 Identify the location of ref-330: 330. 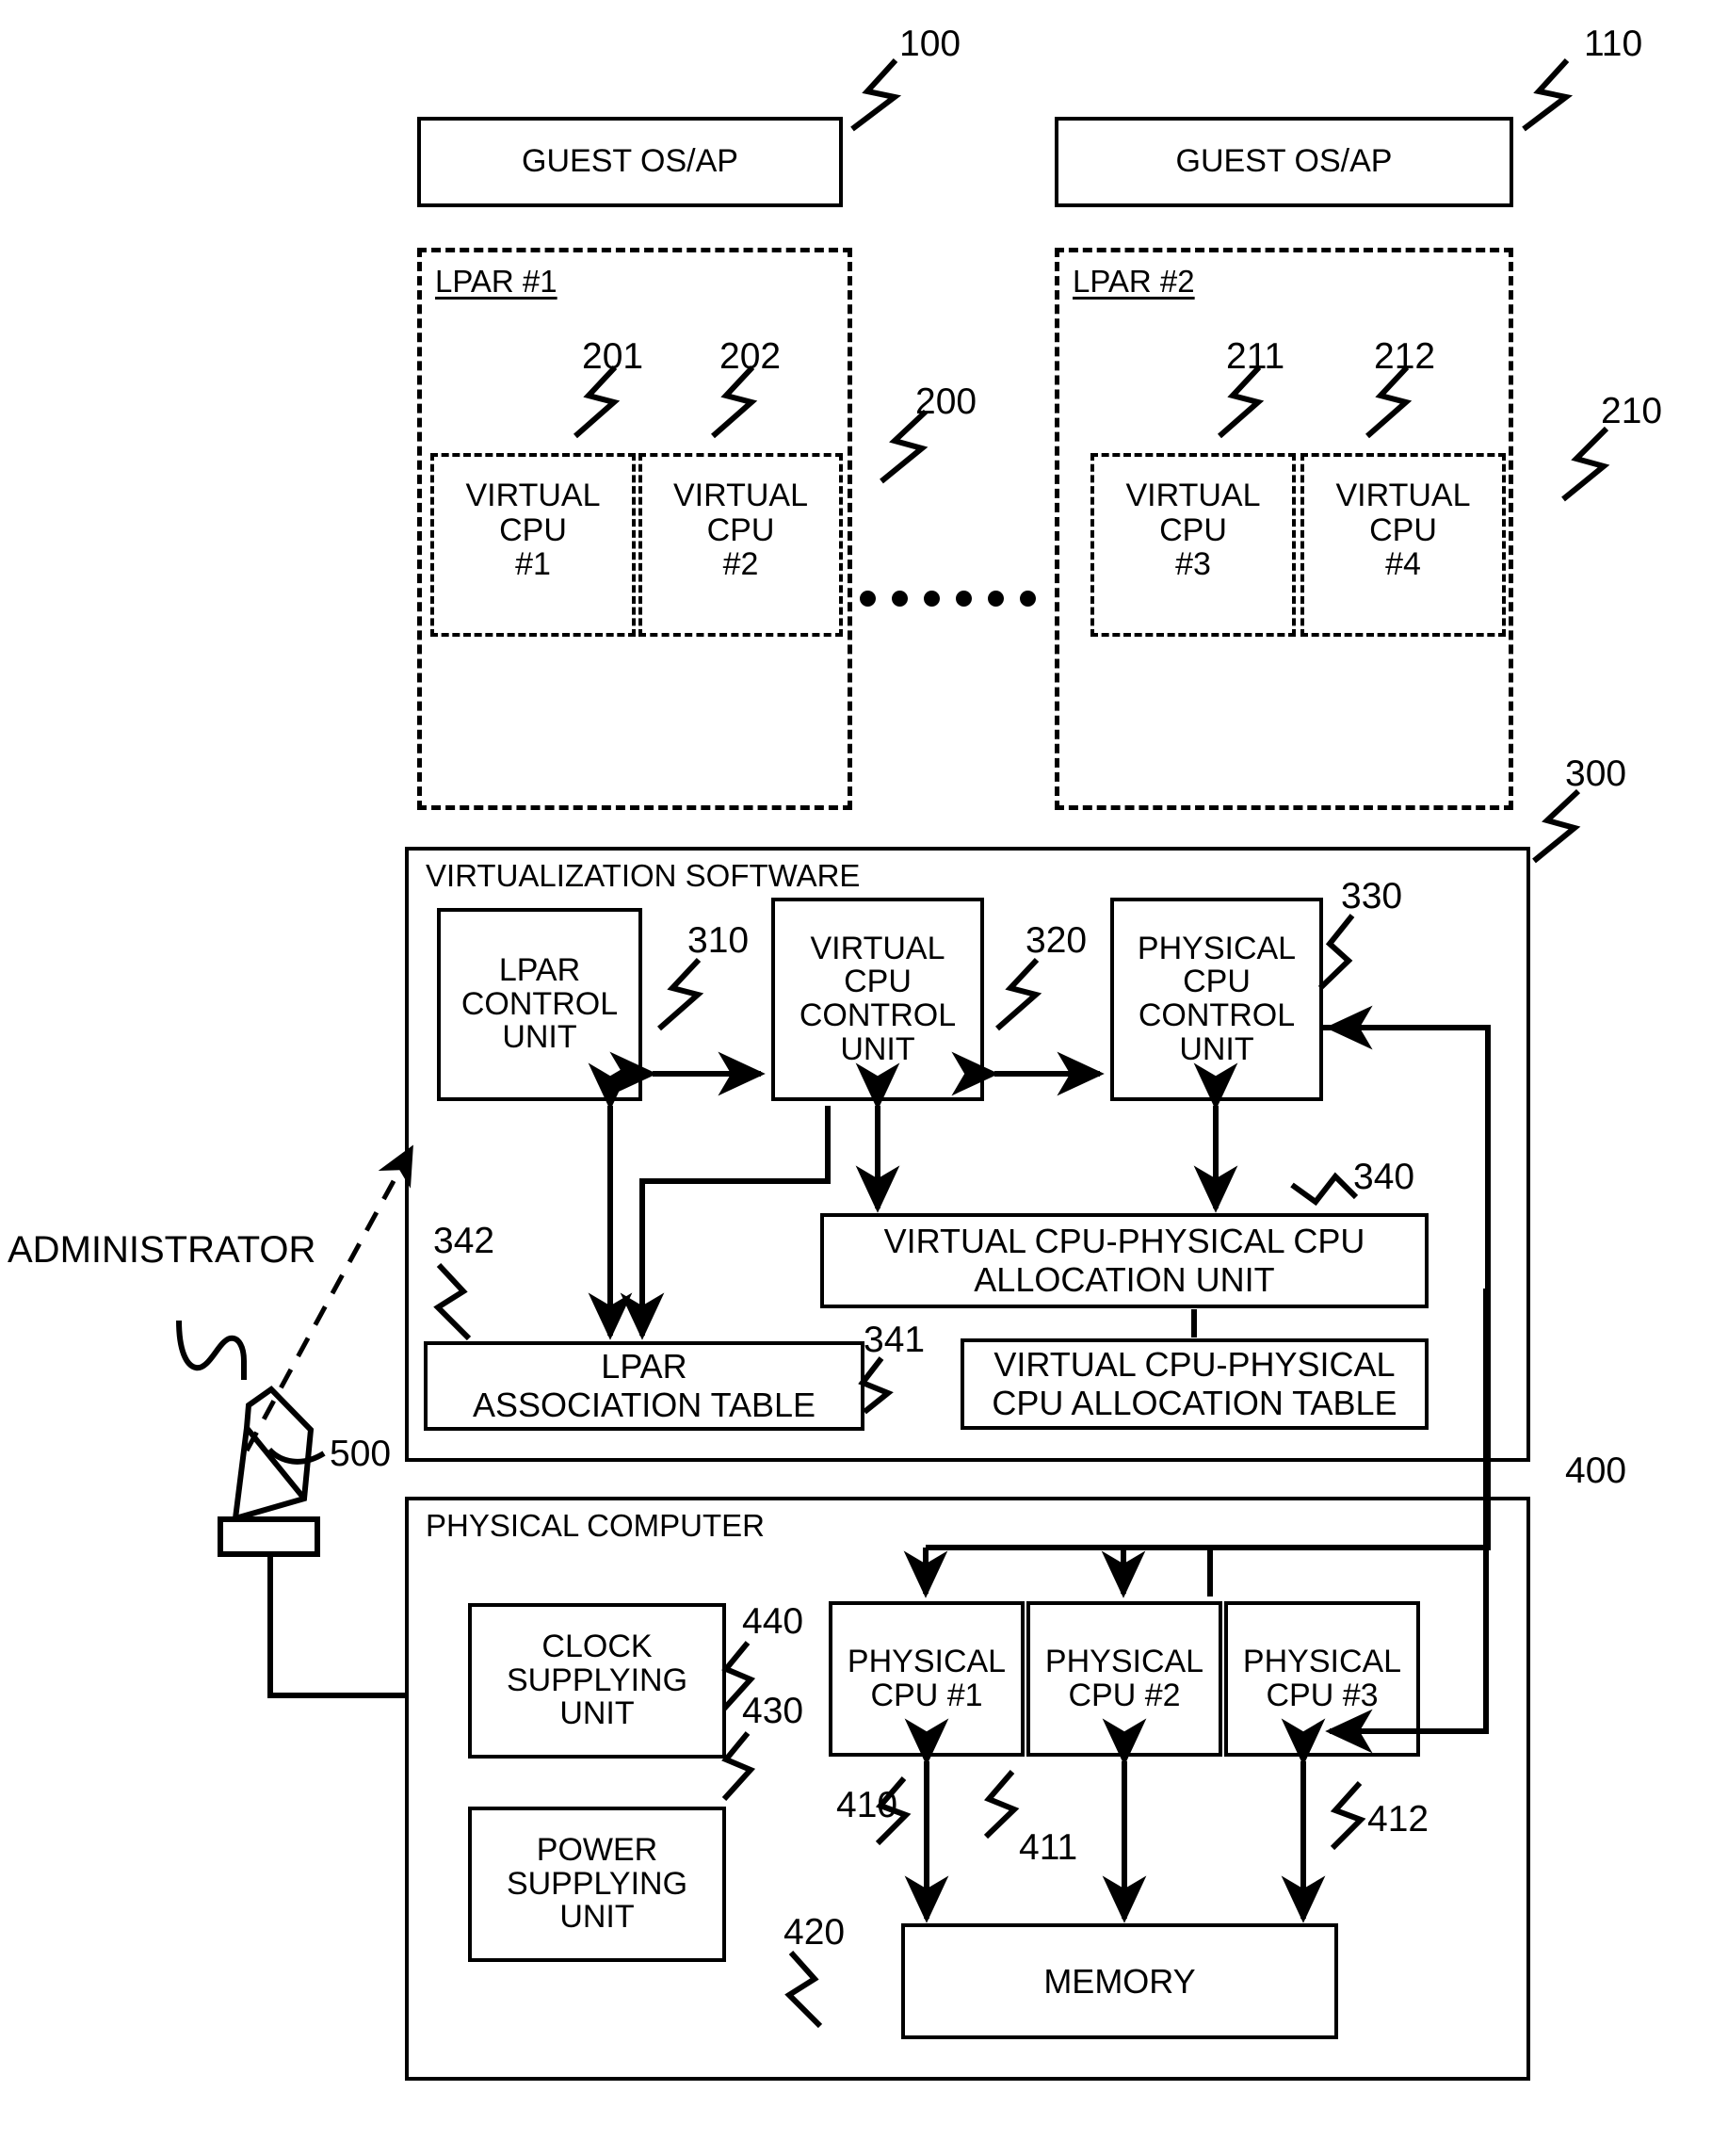
(1372, 896).